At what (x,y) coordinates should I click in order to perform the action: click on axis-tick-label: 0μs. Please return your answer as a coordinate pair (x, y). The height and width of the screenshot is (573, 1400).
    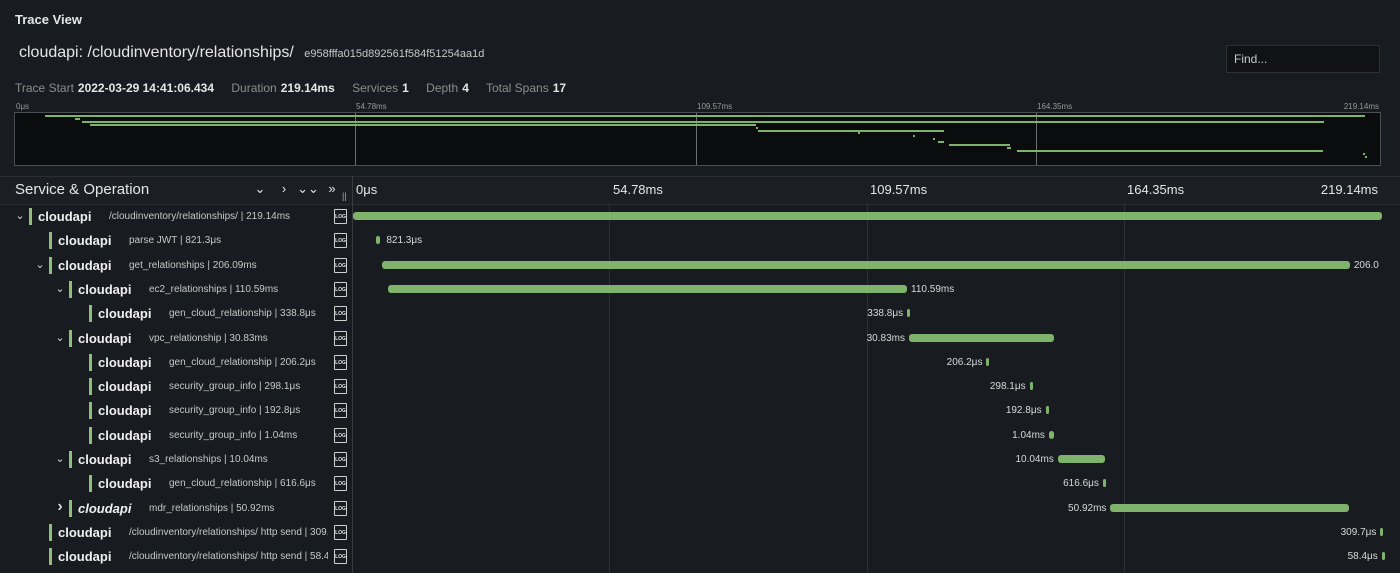
    Looking at the image, I should click on (367, 189).